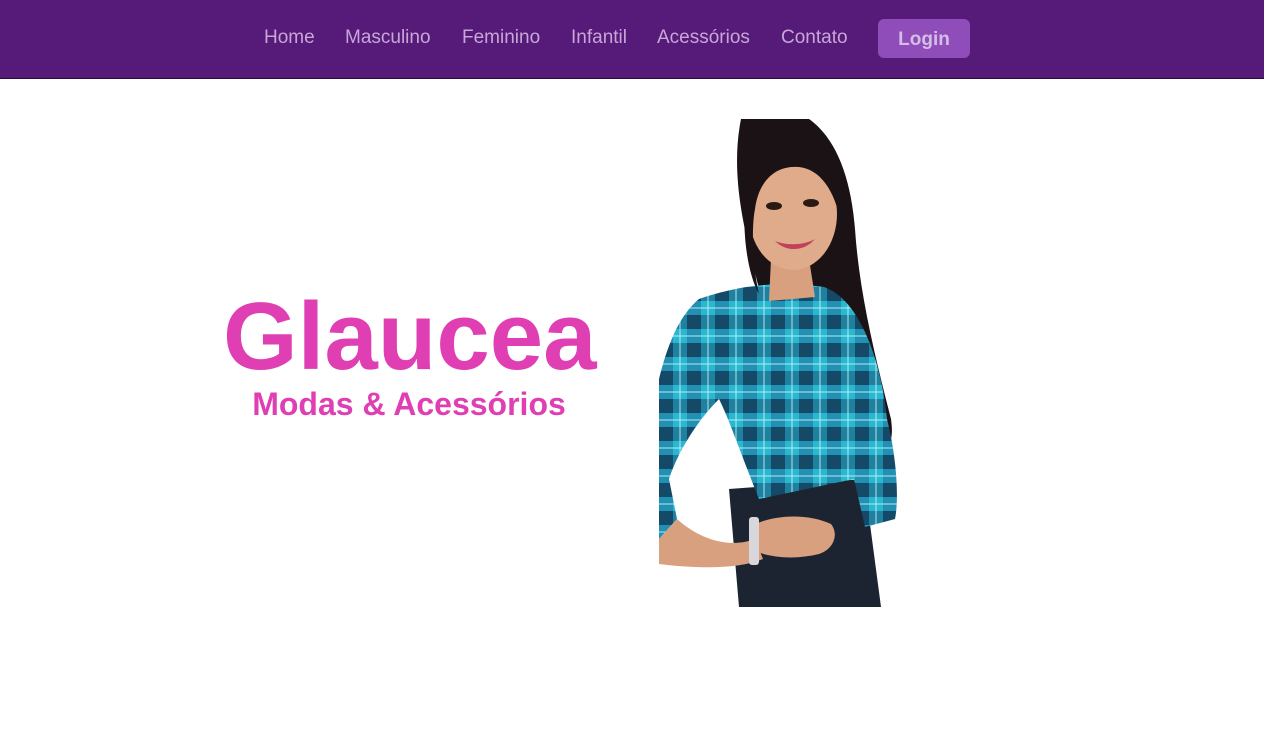  Describe the element at coordinates (924, 38) in the screenshot. I see `login-button: Login` at that location.